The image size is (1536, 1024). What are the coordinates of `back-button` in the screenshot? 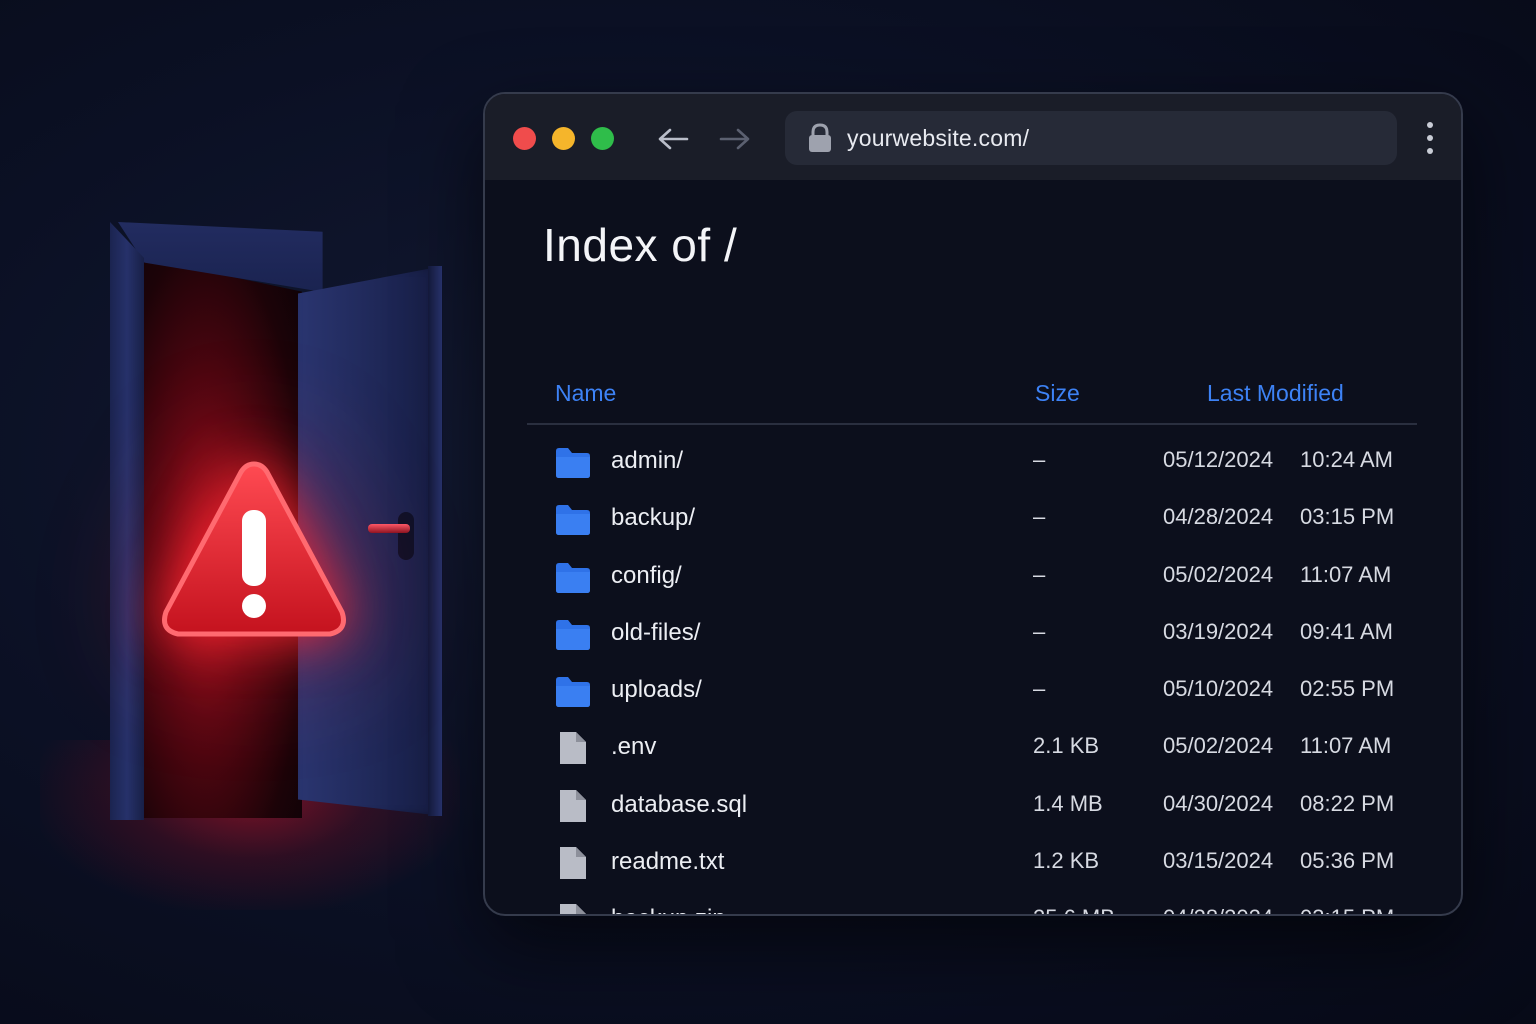 It's located at (673, 139).